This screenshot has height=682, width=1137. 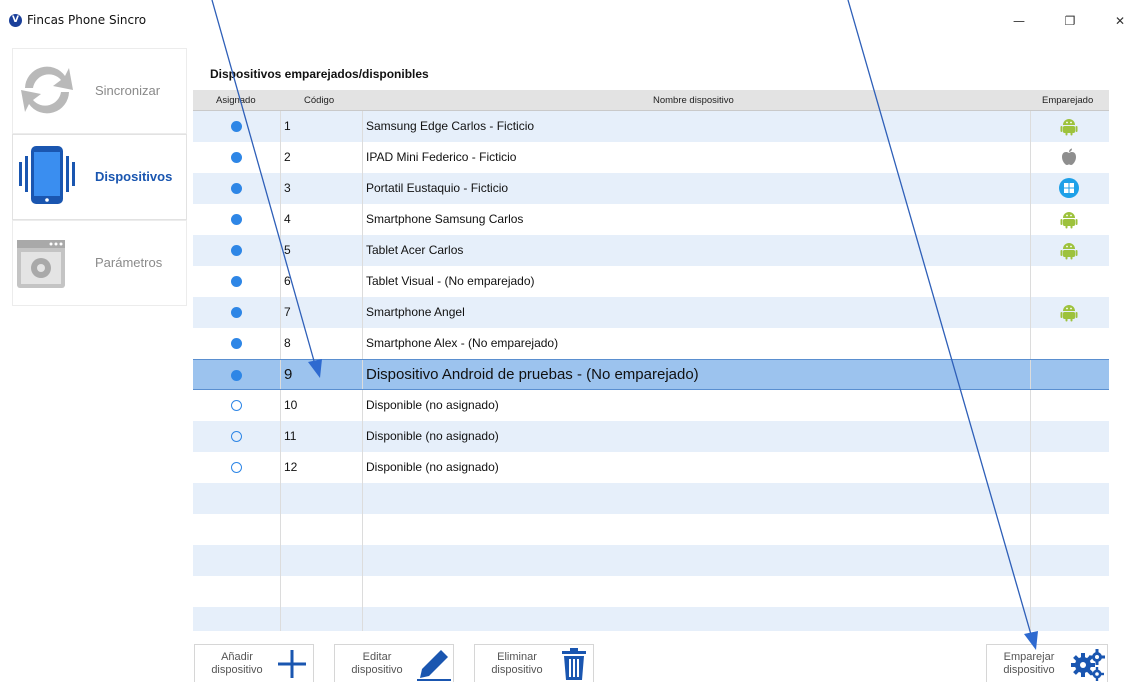 I want to click on device-code: 9, so click(x=288, y=374).